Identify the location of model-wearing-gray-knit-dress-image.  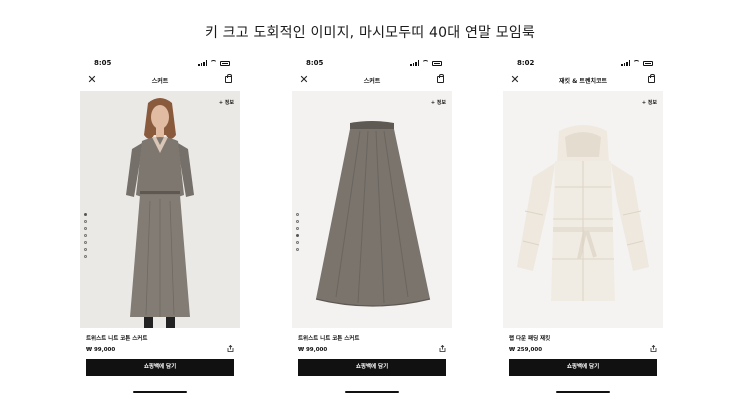
(160, 209).